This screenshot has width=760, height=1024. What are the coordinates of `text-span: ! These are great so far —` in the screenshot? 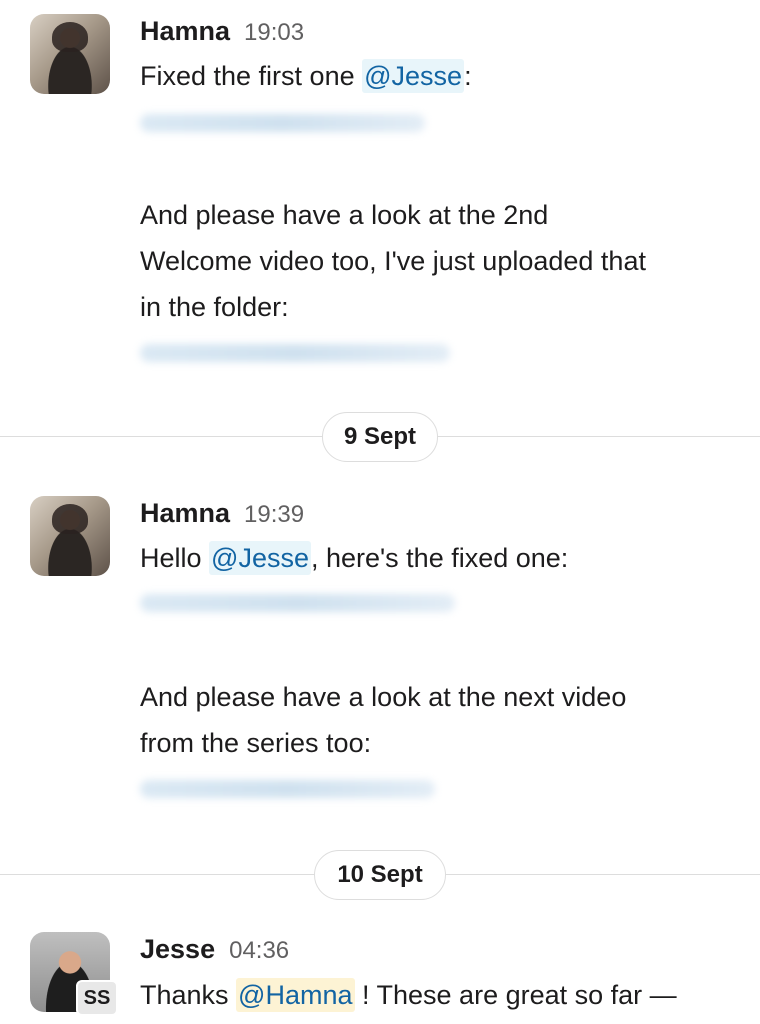 It's located at (515, 995).